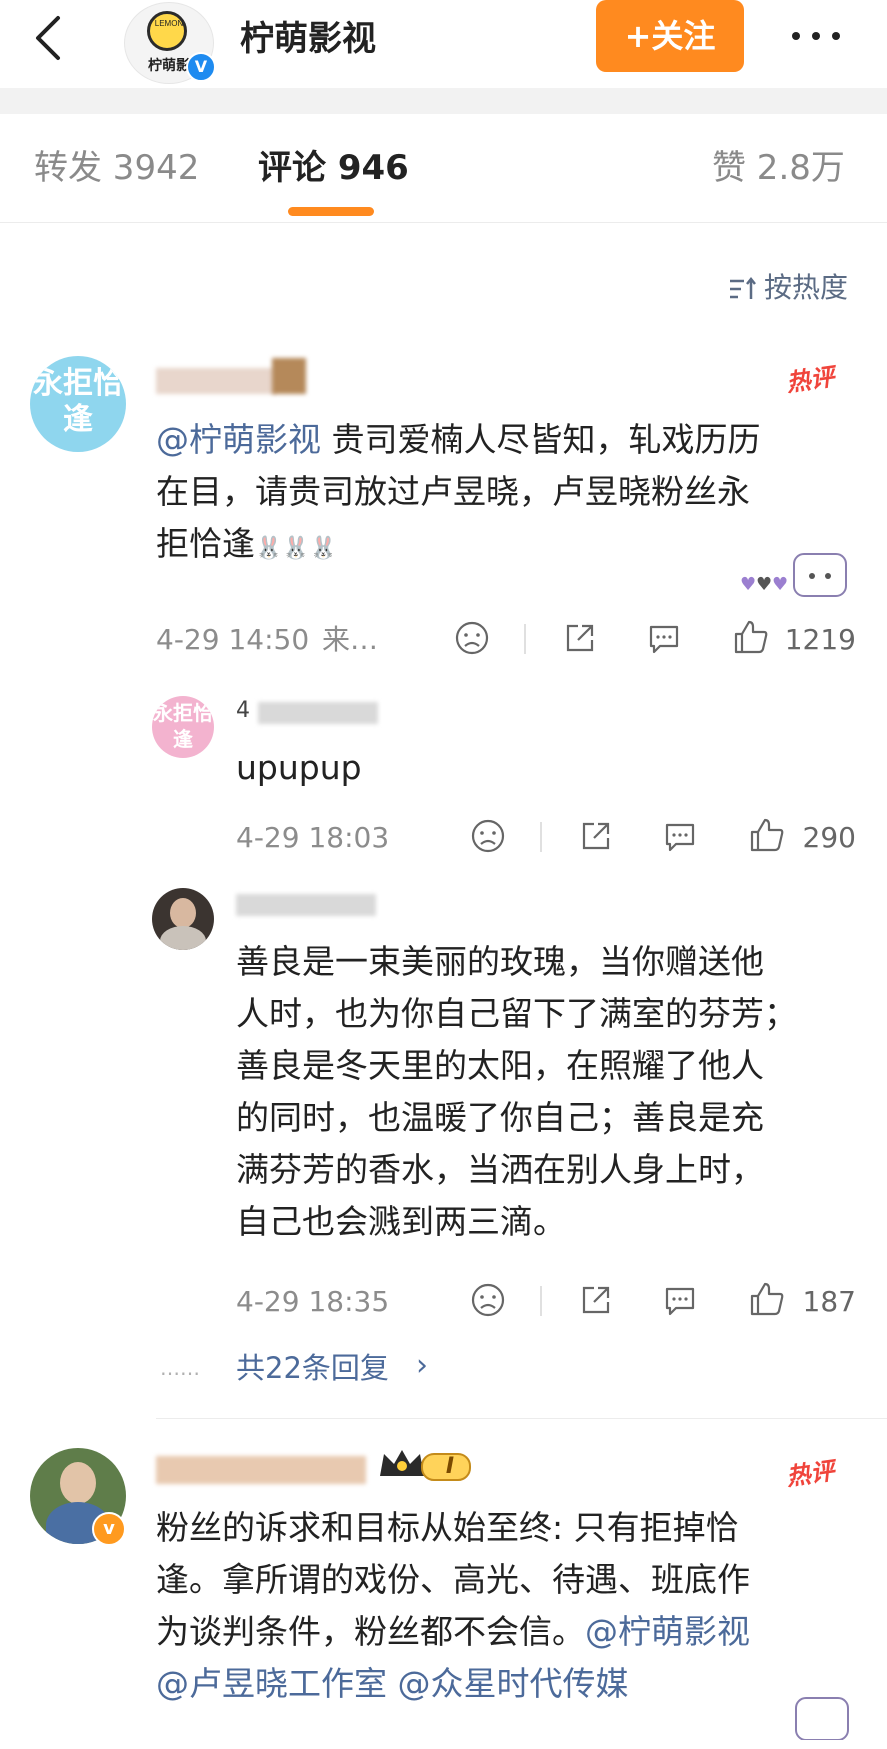  What do you see at coordinates (331, 211) in the screenshot?
I see `active-tab-indicator` at bounding box center [331, 211].